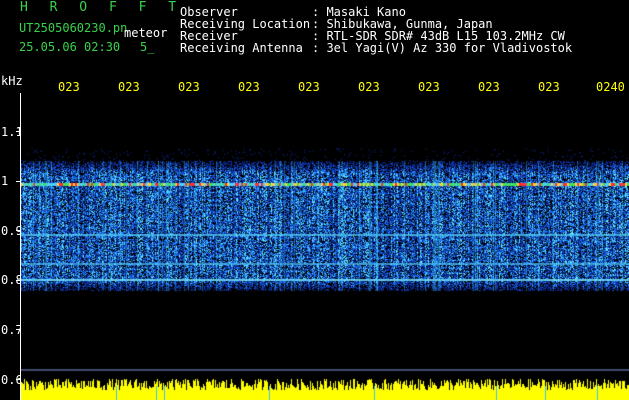 This screenshot has height=400, width=629. What do you see at coordinates (70, 47) in the screenshot?
I see `date-time: 25.05.06 02:30` at bounding box center [70, 47].